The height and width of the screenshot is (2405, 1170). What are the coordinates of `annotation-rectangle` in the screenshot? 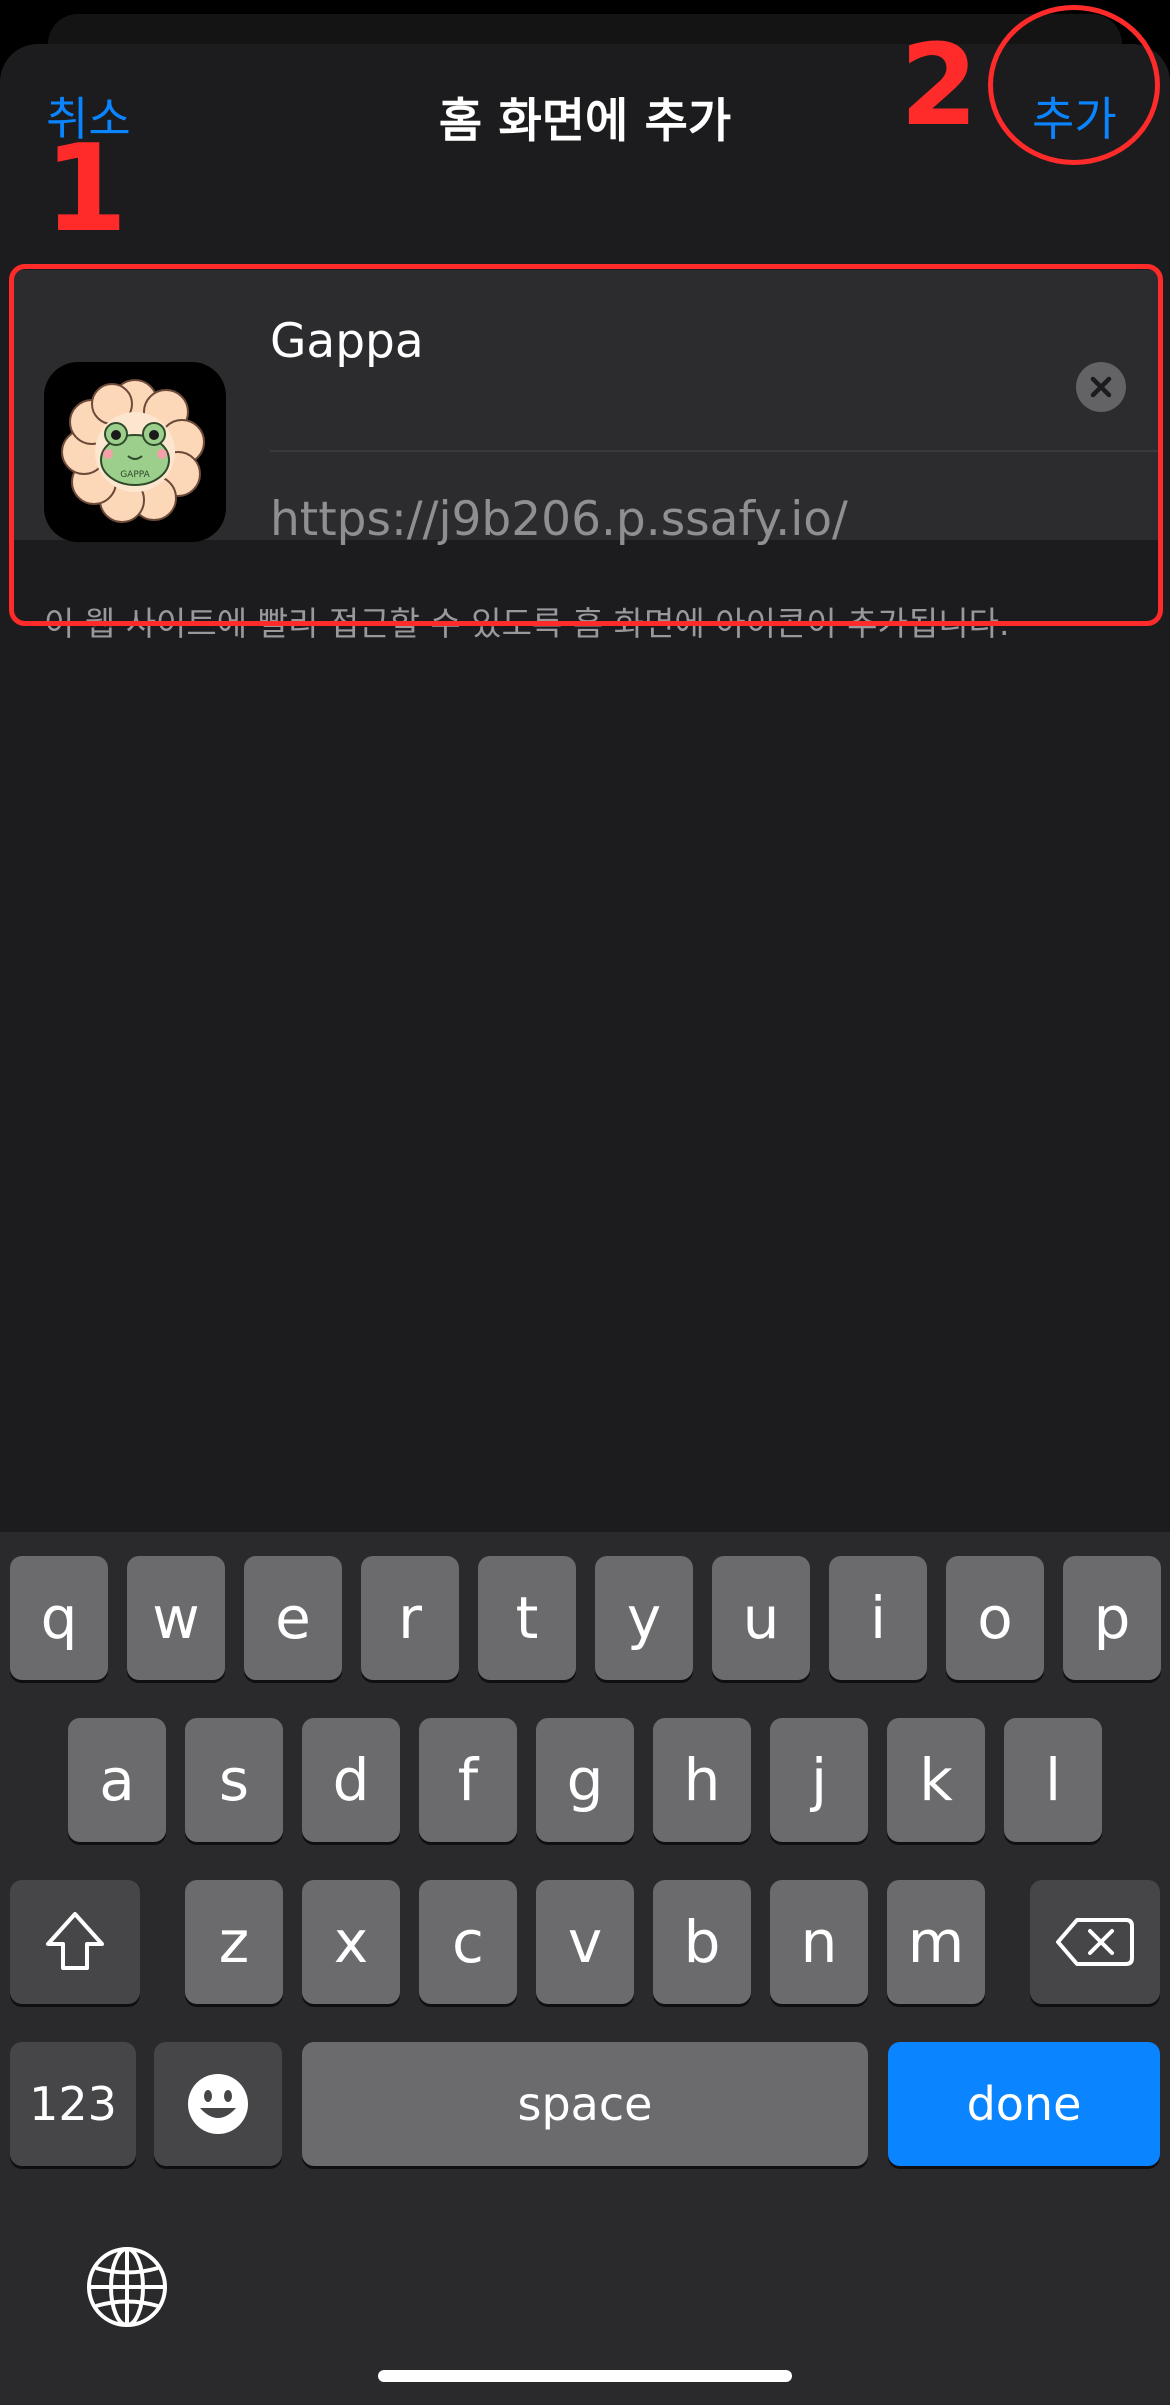 It's located at (586, 445).